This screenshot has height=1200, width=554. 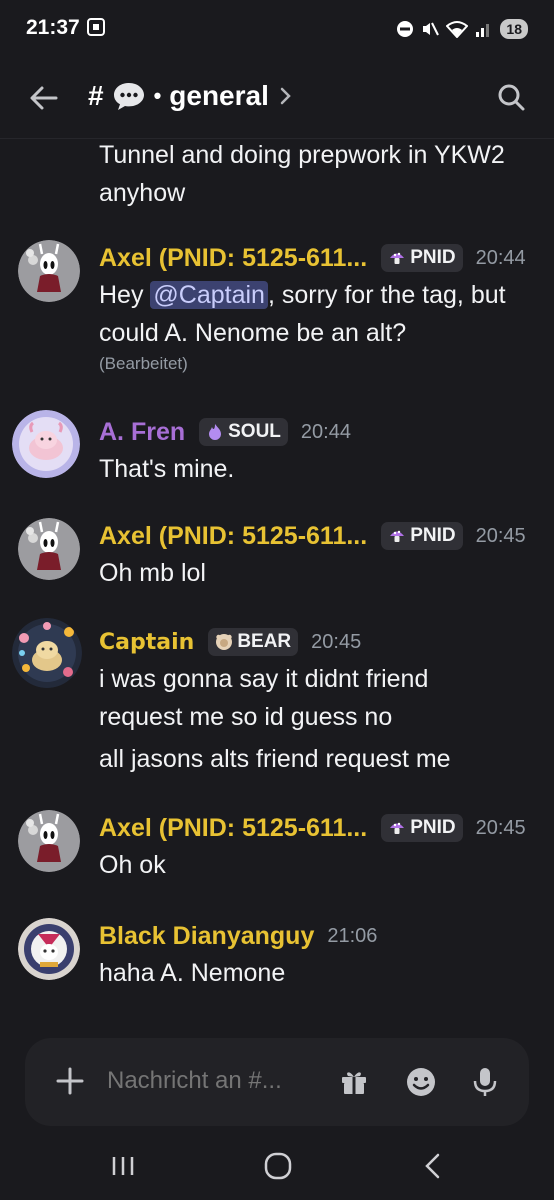 I want to click on message-line: request me so id guess no, so click(x=246, y=717).